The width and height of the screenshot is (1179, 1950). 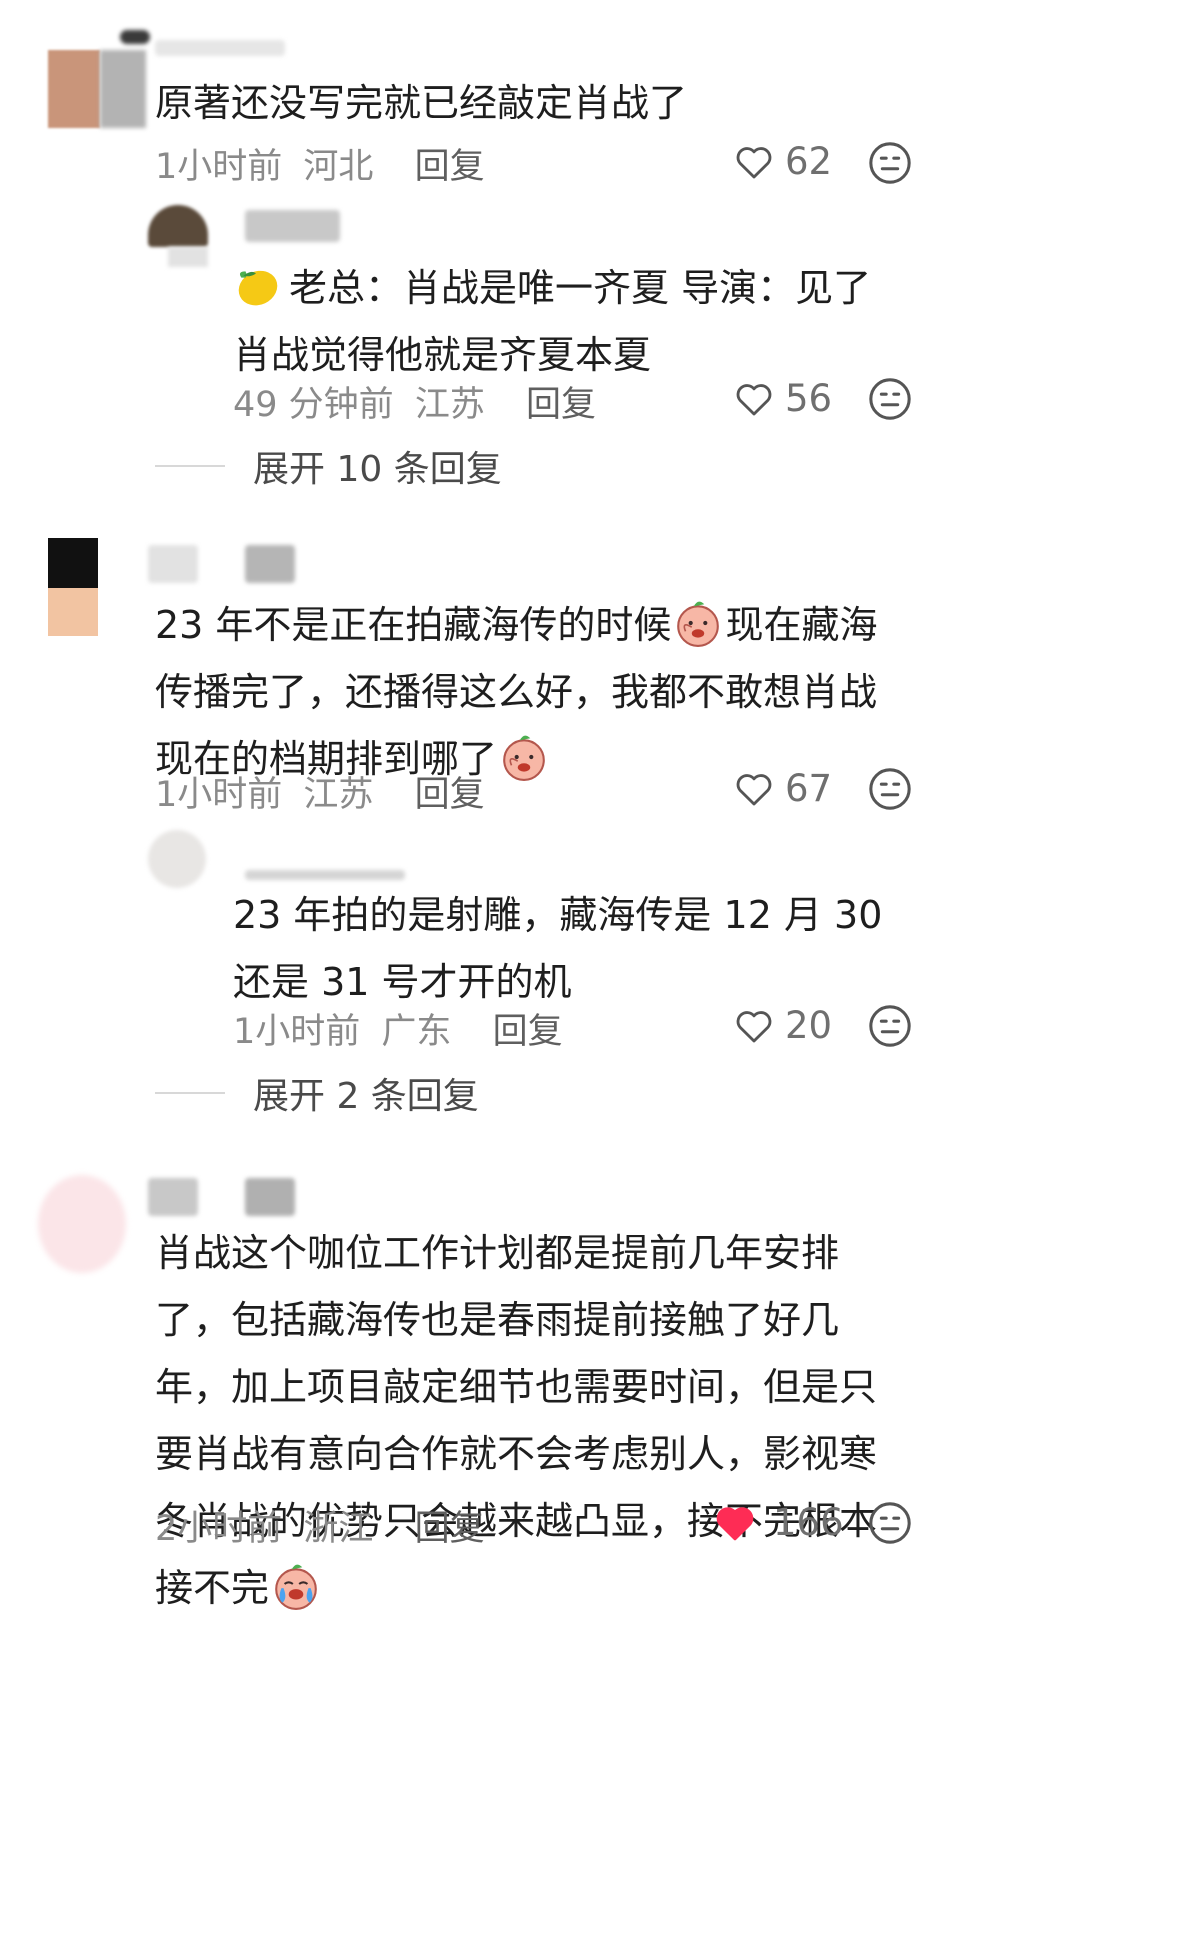 I want to click on like-count: 20, so click(x=809, y=1025).